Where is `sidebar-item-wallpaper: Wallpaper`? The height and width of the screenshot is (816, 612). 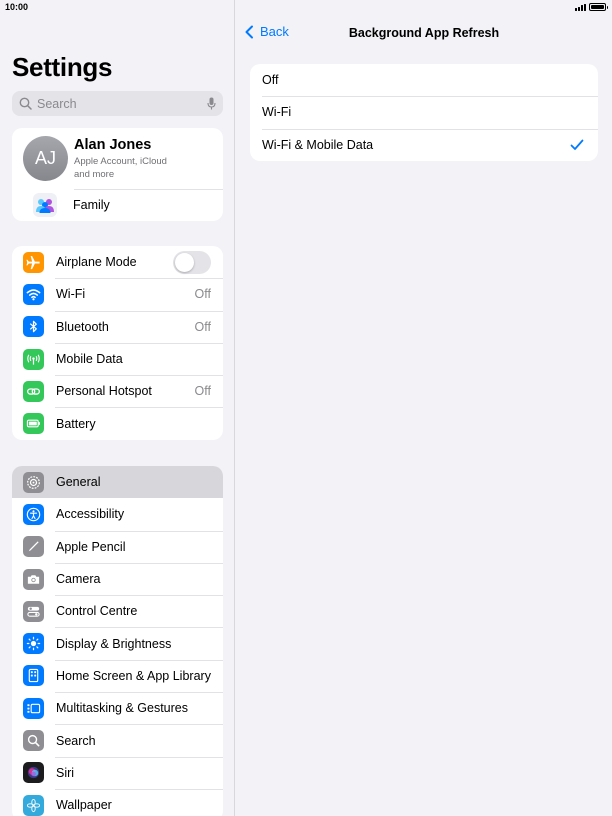 sidebar-item-wallpaper: Wallpaper is located at coordinates (117, 802).